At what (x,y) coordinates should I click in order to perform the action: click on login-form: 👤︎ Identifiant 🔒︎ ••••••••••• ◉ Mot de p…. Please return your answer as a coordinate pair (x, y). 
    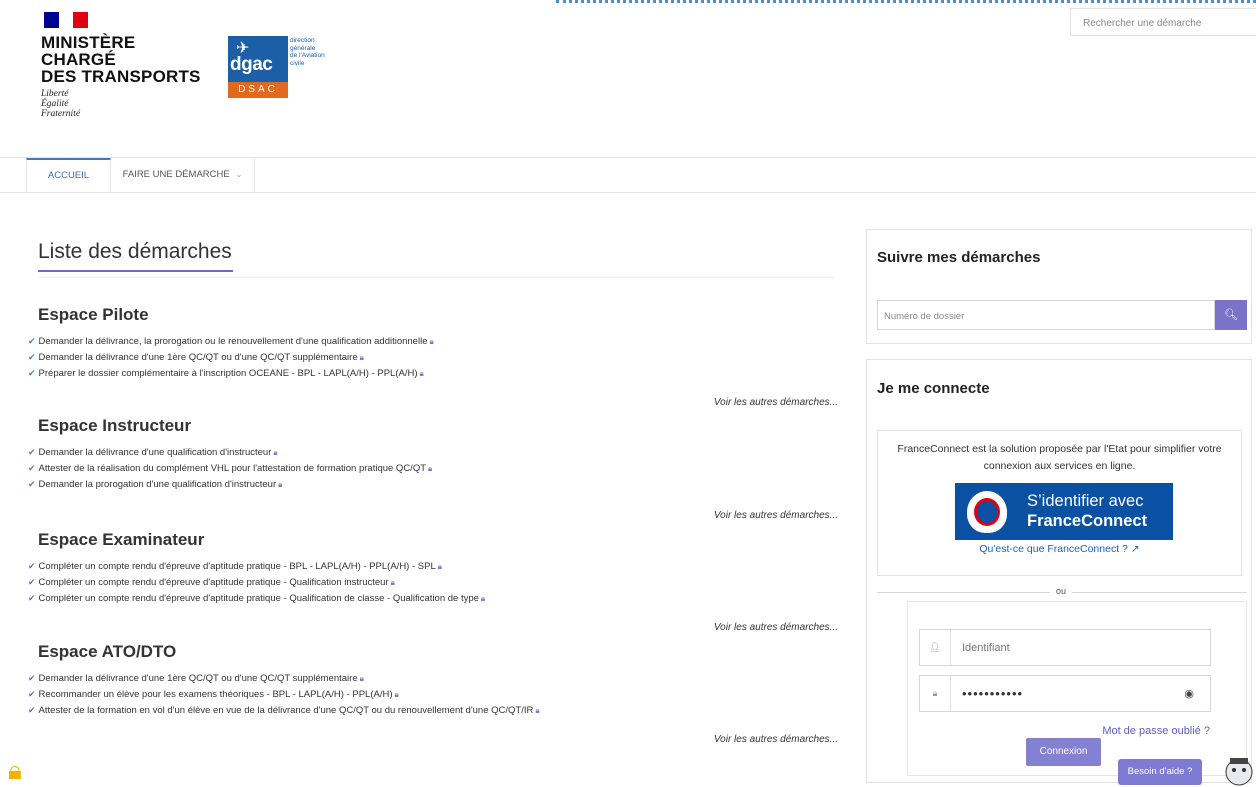
    Looking at the image, I should click on (1077, 688).